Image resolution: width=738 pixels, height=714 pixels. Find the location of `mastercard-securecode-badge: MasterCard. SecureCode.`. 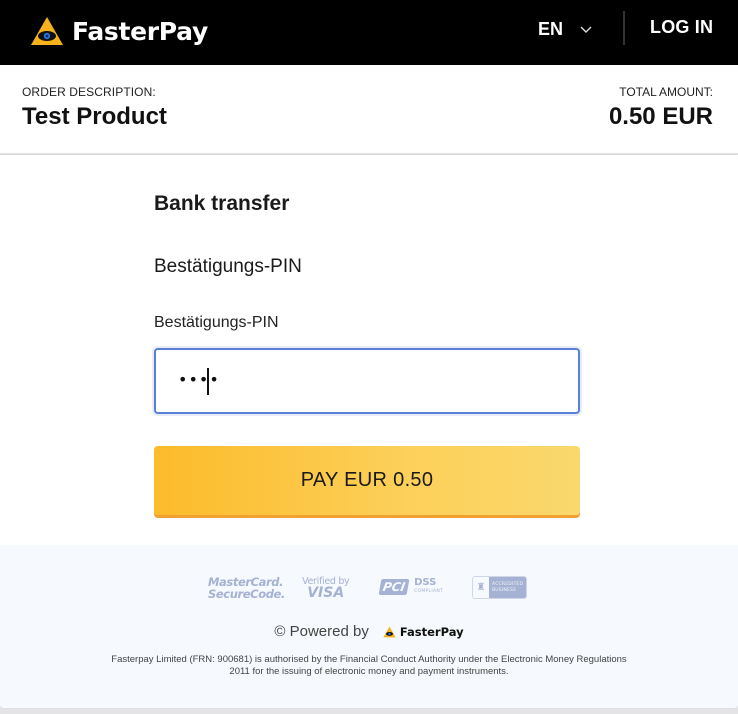

mastercard-securecode-badge: MasterCard. SecureCode. is located at coordinates (246, 588).